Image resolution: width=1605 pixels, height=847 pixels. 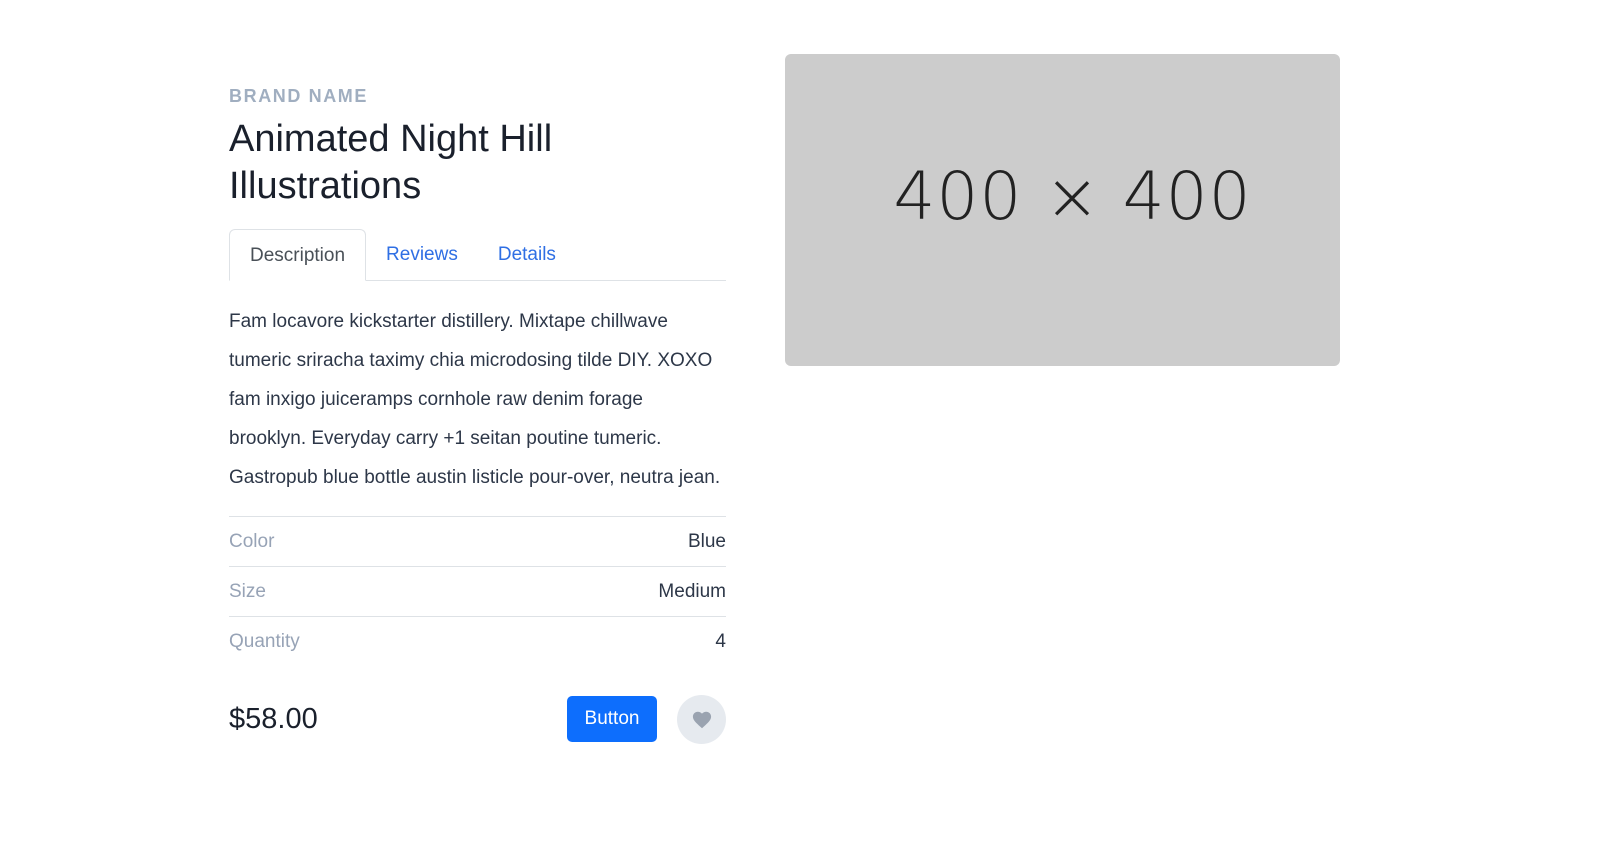 What do you see at coordinates (1072, 196) in the screenshot?
I see `image-placeholder-label: 400 × 400` at bounding box center [1072, 196].